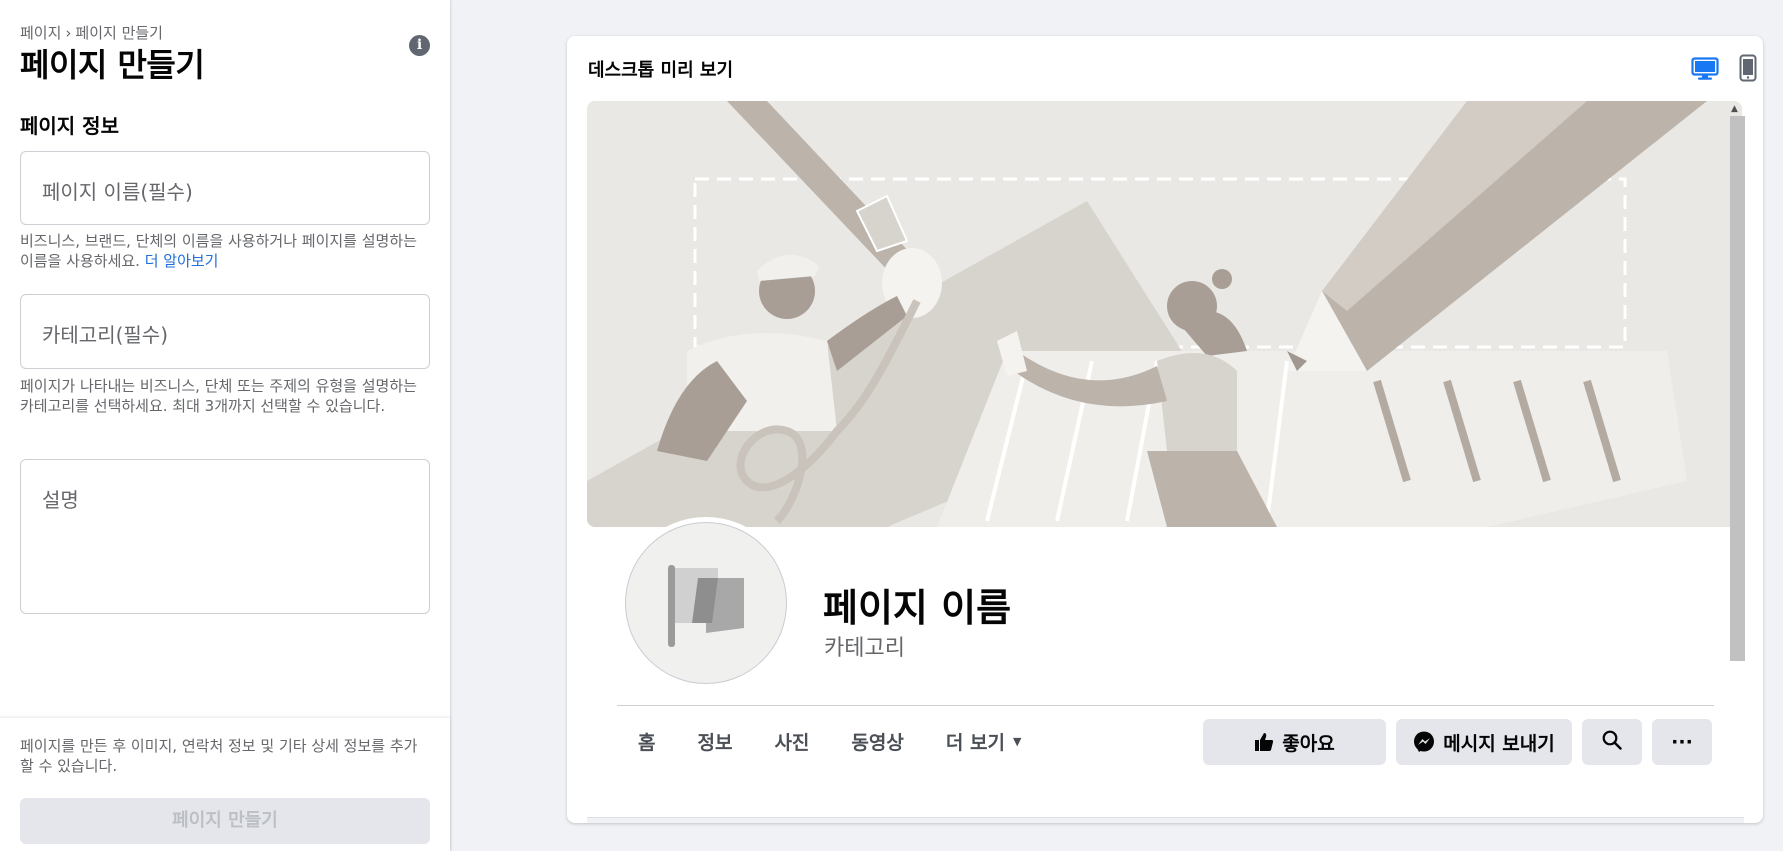  I want to click on preview-page-name: 페이지 이름, so click(917, 608).